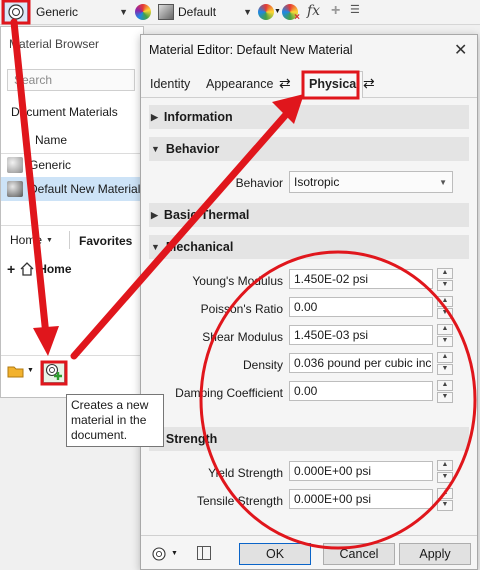  I want to click on panel-layout-icon, so click(204, 553).